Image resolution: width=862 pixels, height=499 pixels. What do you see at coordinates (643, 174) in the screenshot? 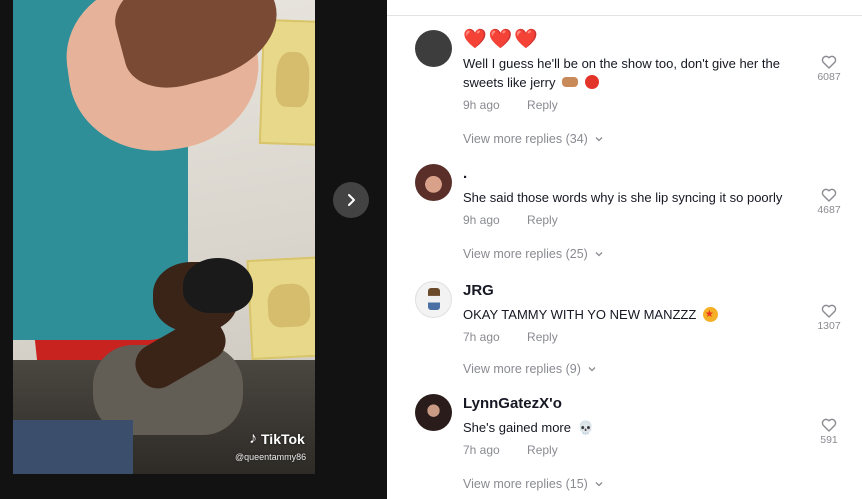
I see `comment-username: .` at bounding box center [643, 174].